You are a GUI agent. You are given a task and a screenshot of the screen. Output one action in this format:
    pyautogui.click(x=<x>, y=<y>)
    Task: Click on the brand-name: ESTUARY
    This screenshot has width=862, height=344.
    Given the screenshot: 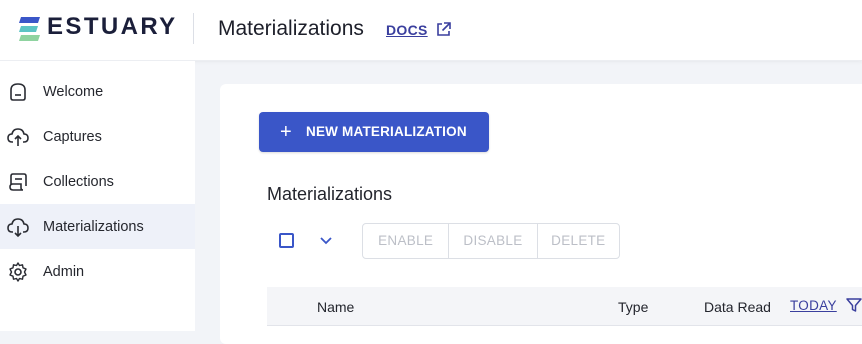 What is the action you would take?
    pyautogui.click(x=112, y=27)
    